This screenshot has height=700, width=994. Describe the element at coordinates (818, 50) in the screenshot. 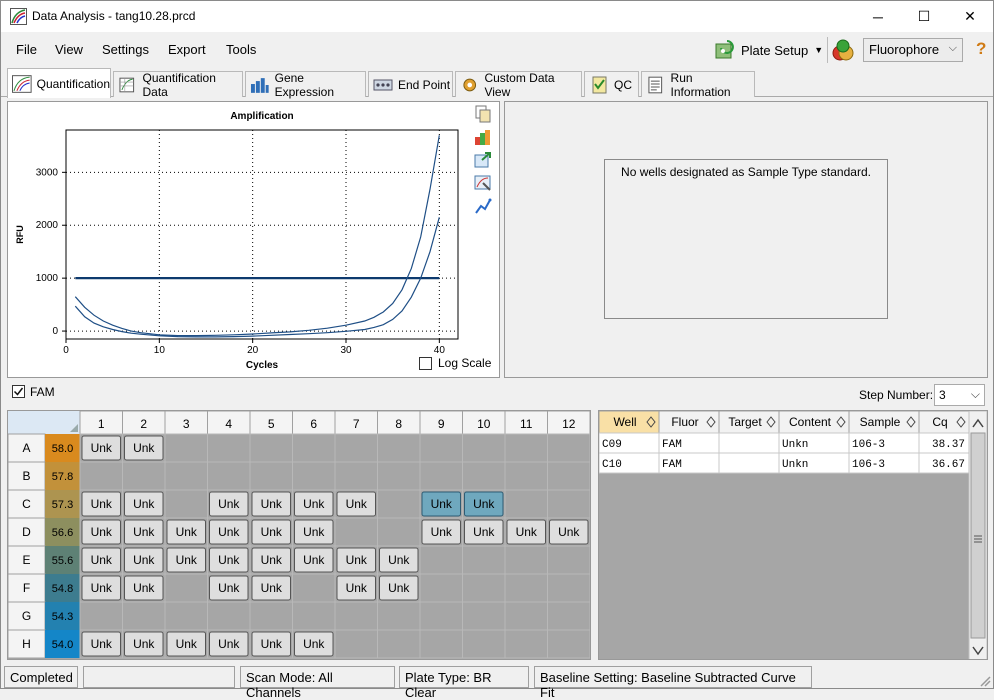

I see `chevron-down-icon: ▼` at that location.